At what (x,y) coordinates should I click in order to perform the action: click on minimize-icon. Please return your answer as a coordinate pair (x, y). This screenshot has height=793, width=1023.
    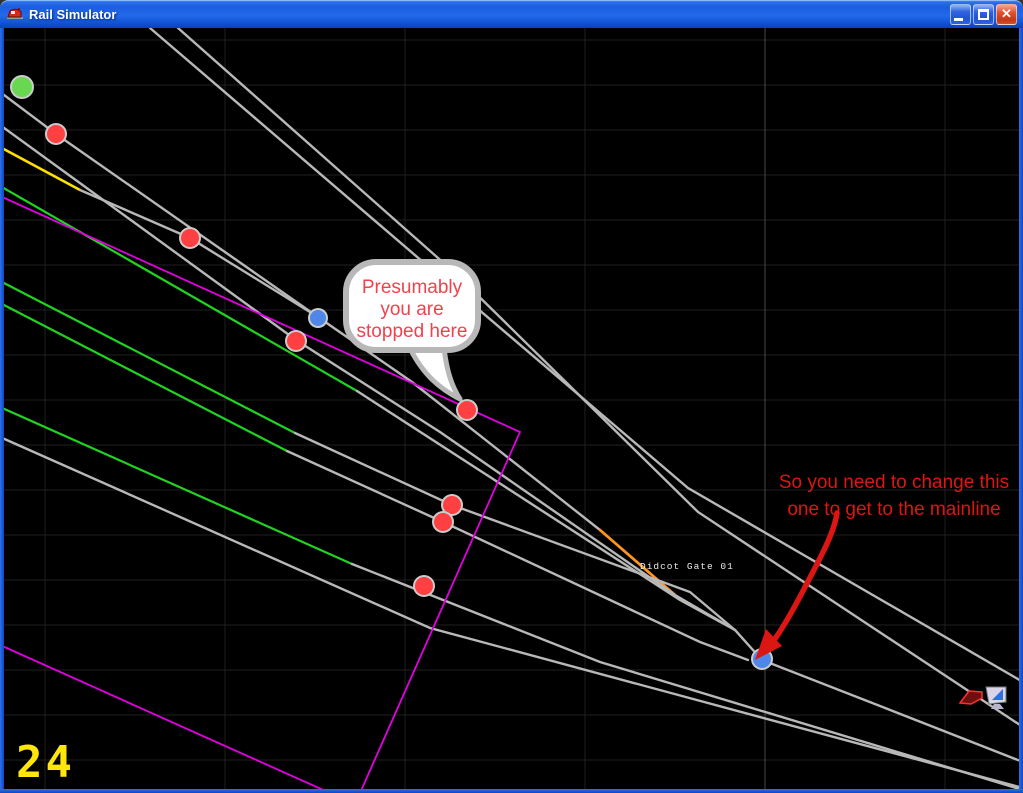
    Looking at the image, I should click on (958, 19).